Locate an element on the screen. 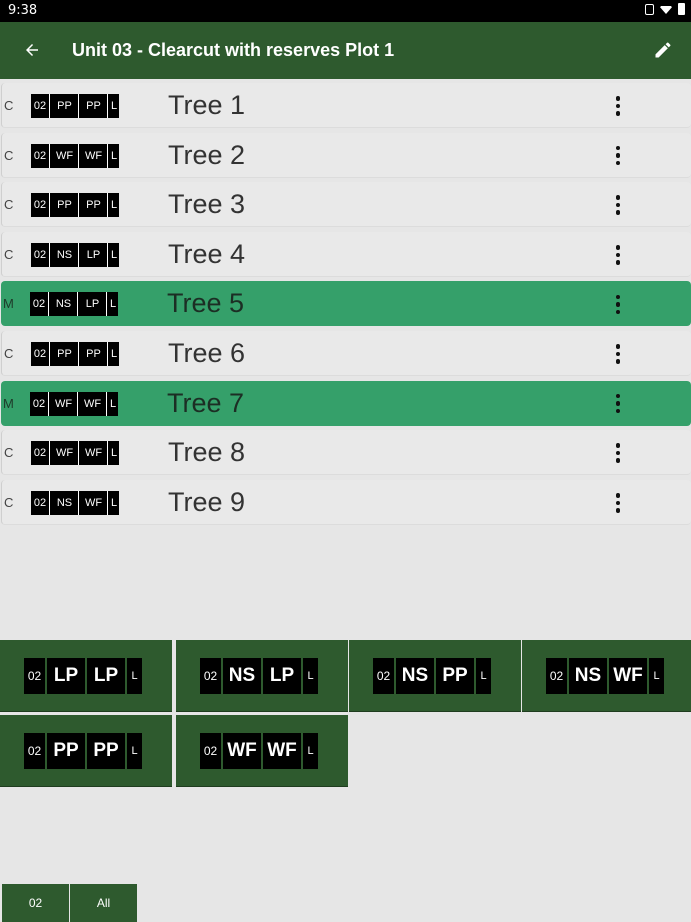 This screenshot has width=691, height=922. tree-row: C 02 WF WF L Tree 8 is located at coordinates (346, 453).